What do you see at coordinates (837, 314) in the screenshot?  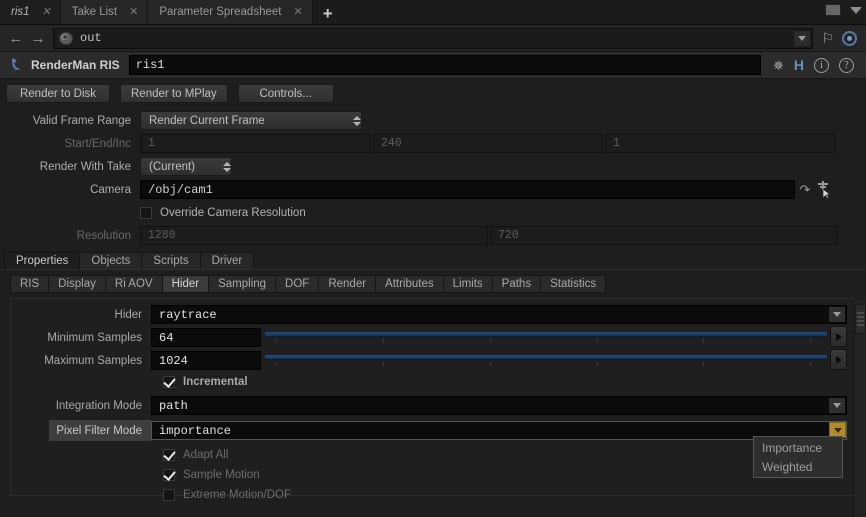 I see `hider-dropdown-button` at bounding box center [837, 314].